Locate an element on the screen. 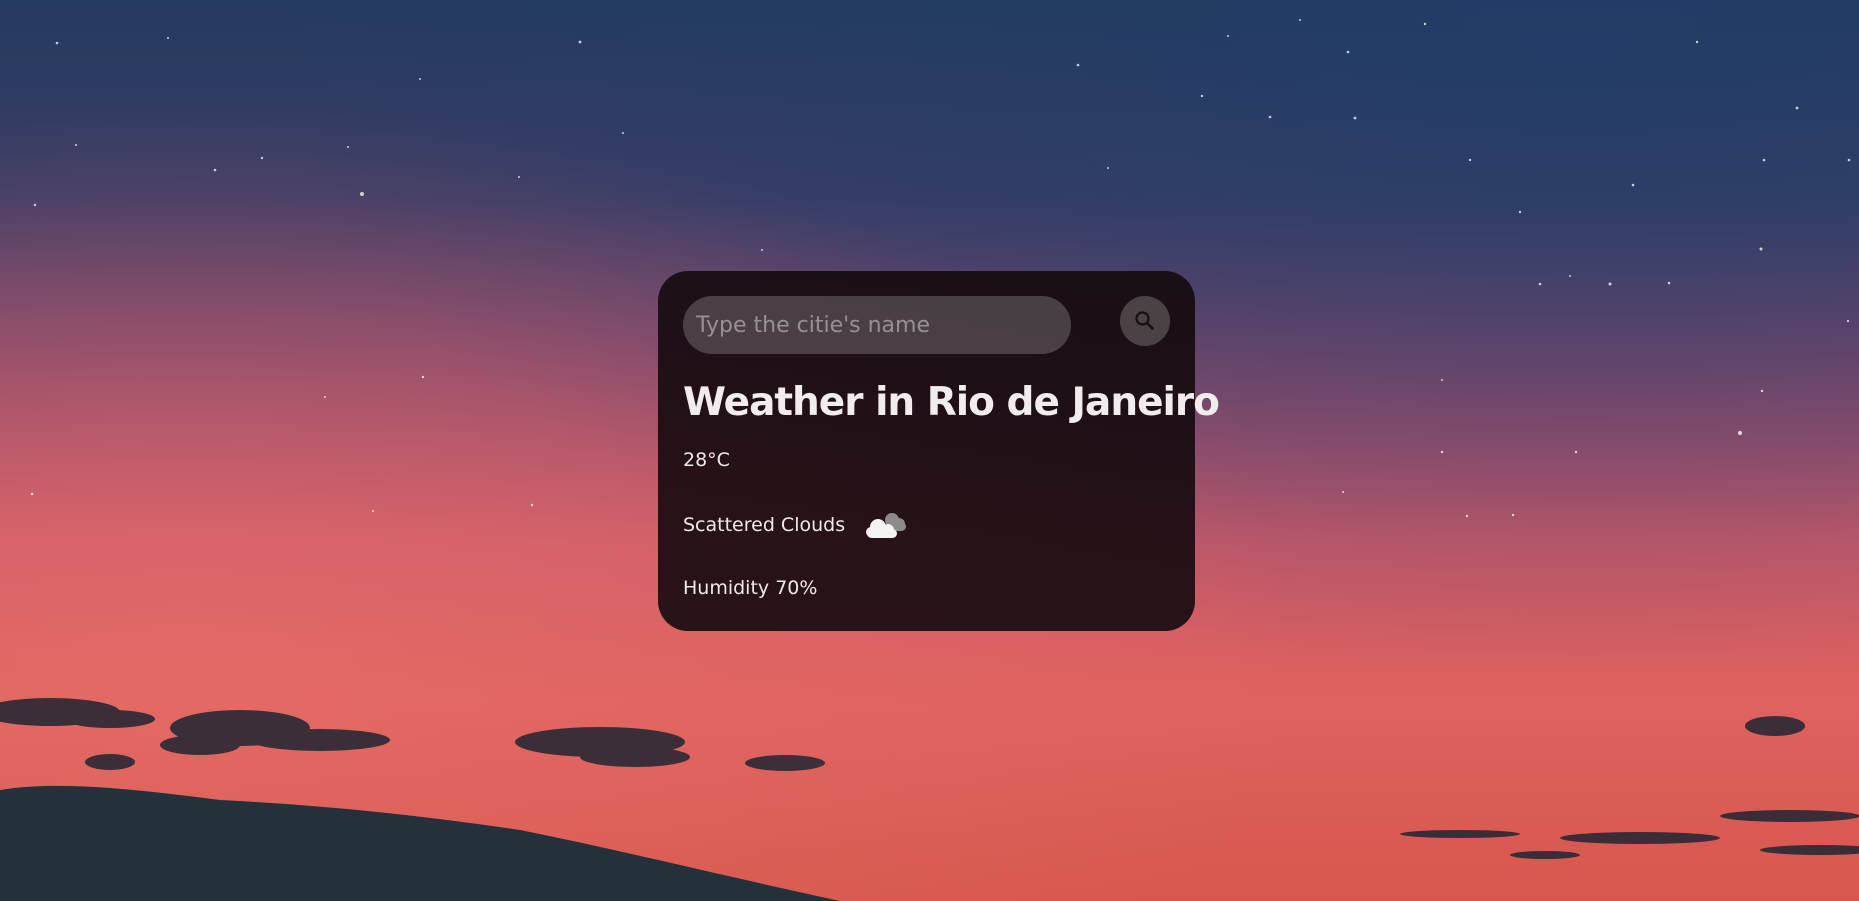  temperature: 28°C is located at coordinates (706, 459).